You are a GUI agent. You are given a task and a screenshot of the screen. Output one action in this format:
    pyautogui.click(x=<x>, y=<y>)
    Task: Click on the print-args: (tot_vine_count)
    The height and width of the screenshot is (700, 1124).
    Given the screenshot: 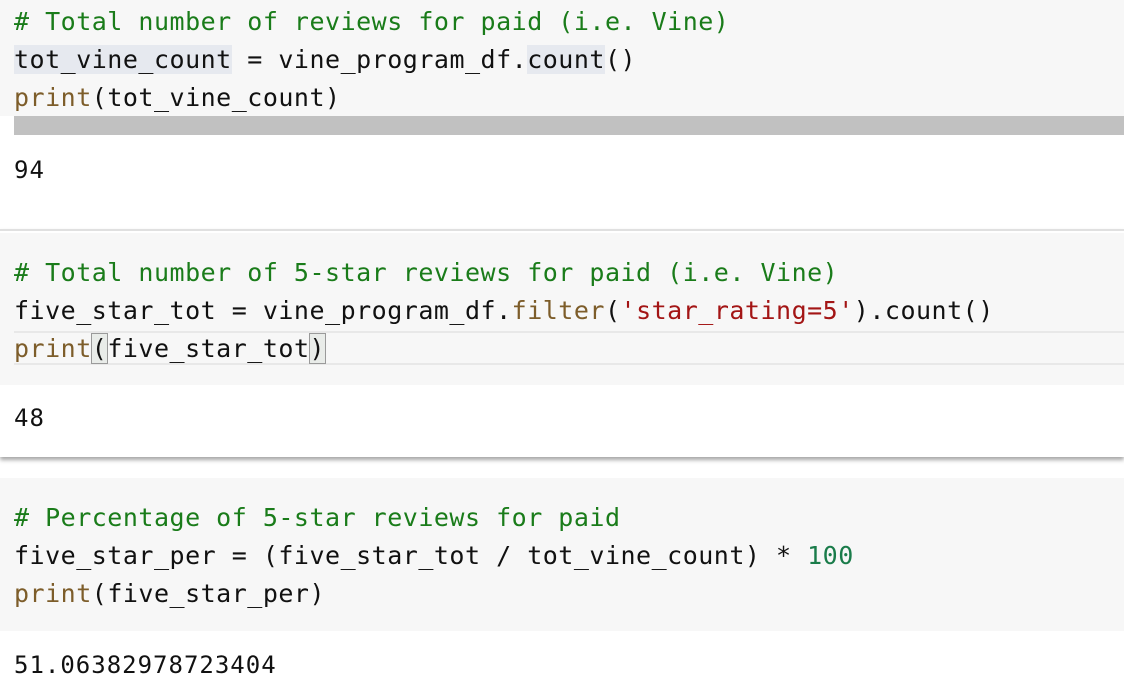 What is the action you would take?
    pyautogui.click(x=216, y=97)
    